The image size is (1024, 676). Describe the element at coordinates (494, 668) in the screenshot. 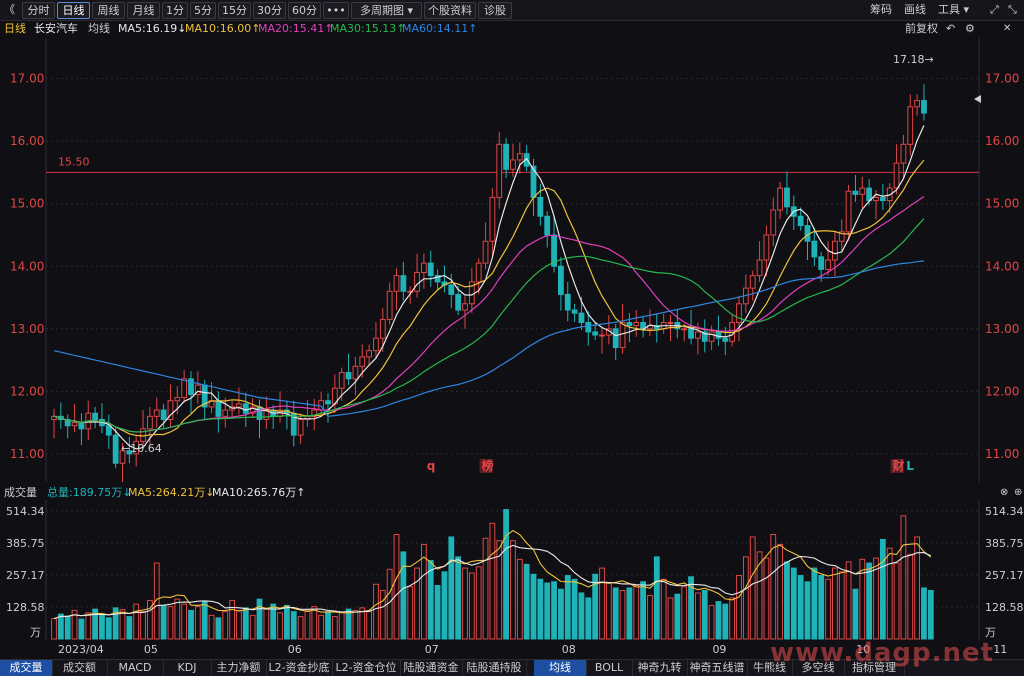

I see `indicator-tab-8: 陆股通持股` at that location.